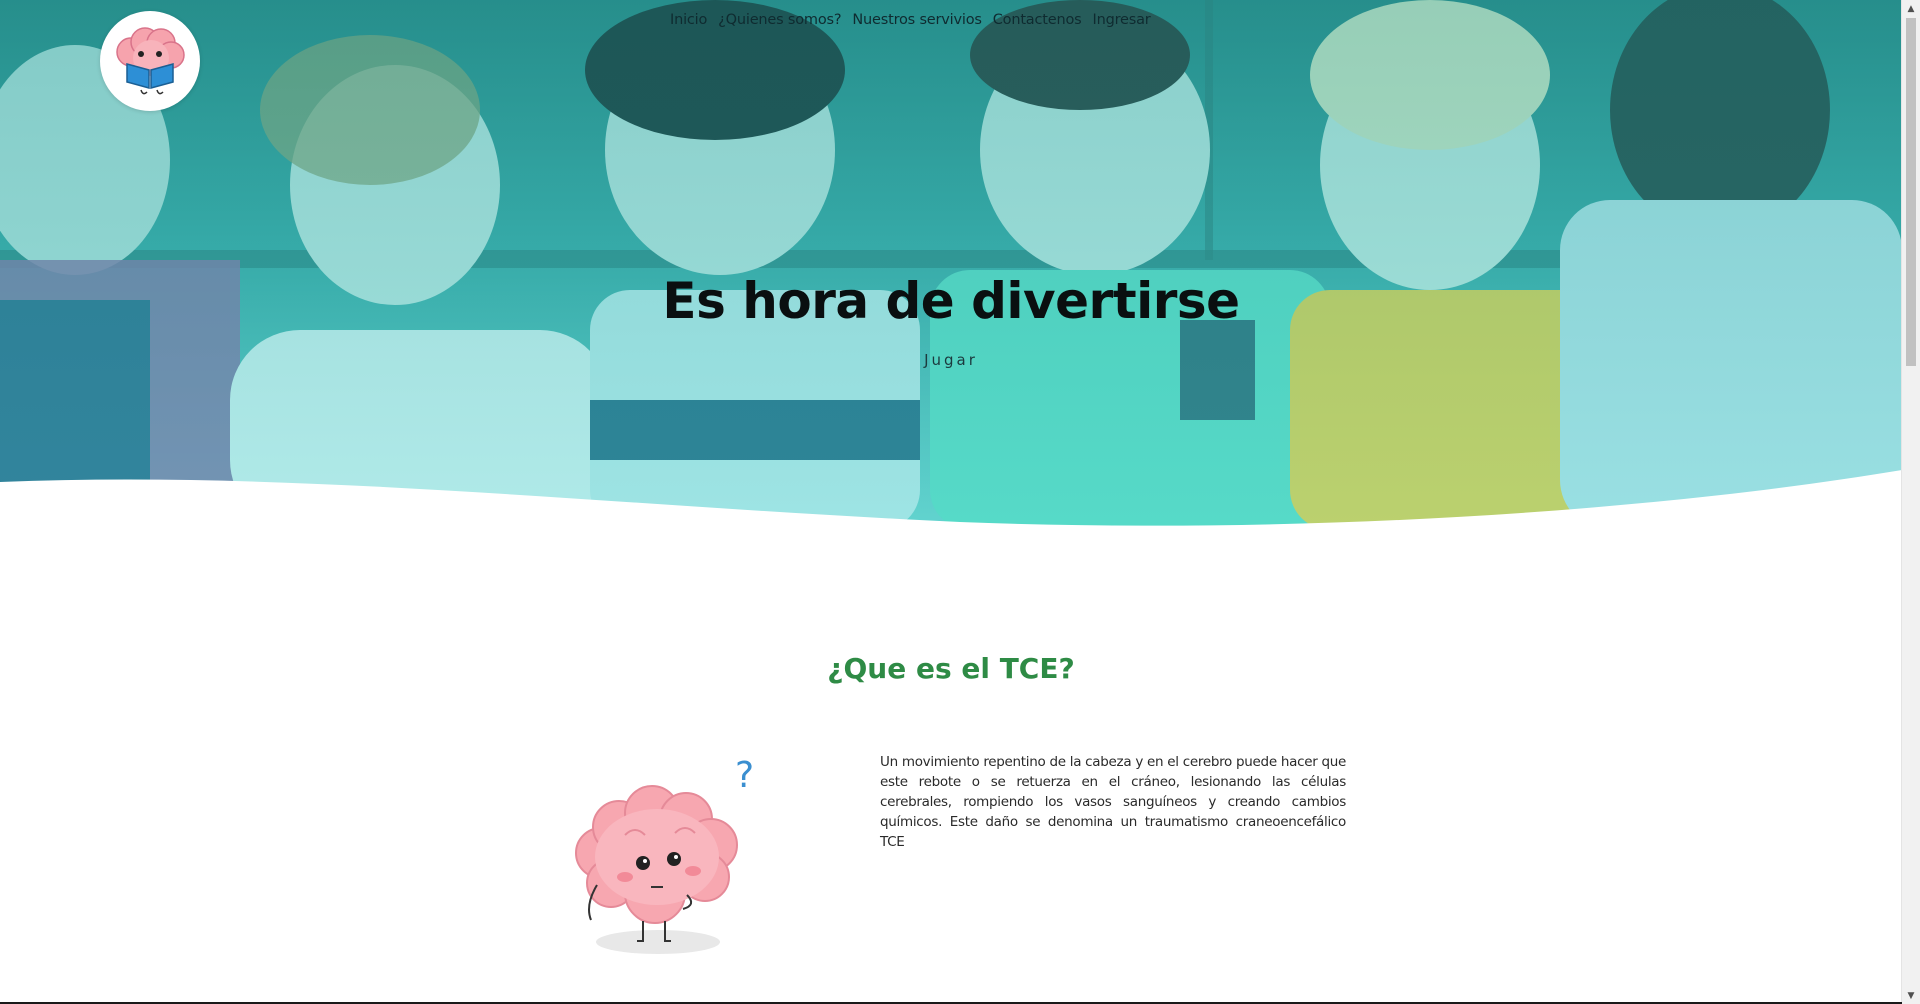 Image resolution: width=1920 pixels, height=1004 pixels. Describe the element at coordinates (951, 301) in the screenshot. I see `hero-title: Es hora de divertirse` at that location.